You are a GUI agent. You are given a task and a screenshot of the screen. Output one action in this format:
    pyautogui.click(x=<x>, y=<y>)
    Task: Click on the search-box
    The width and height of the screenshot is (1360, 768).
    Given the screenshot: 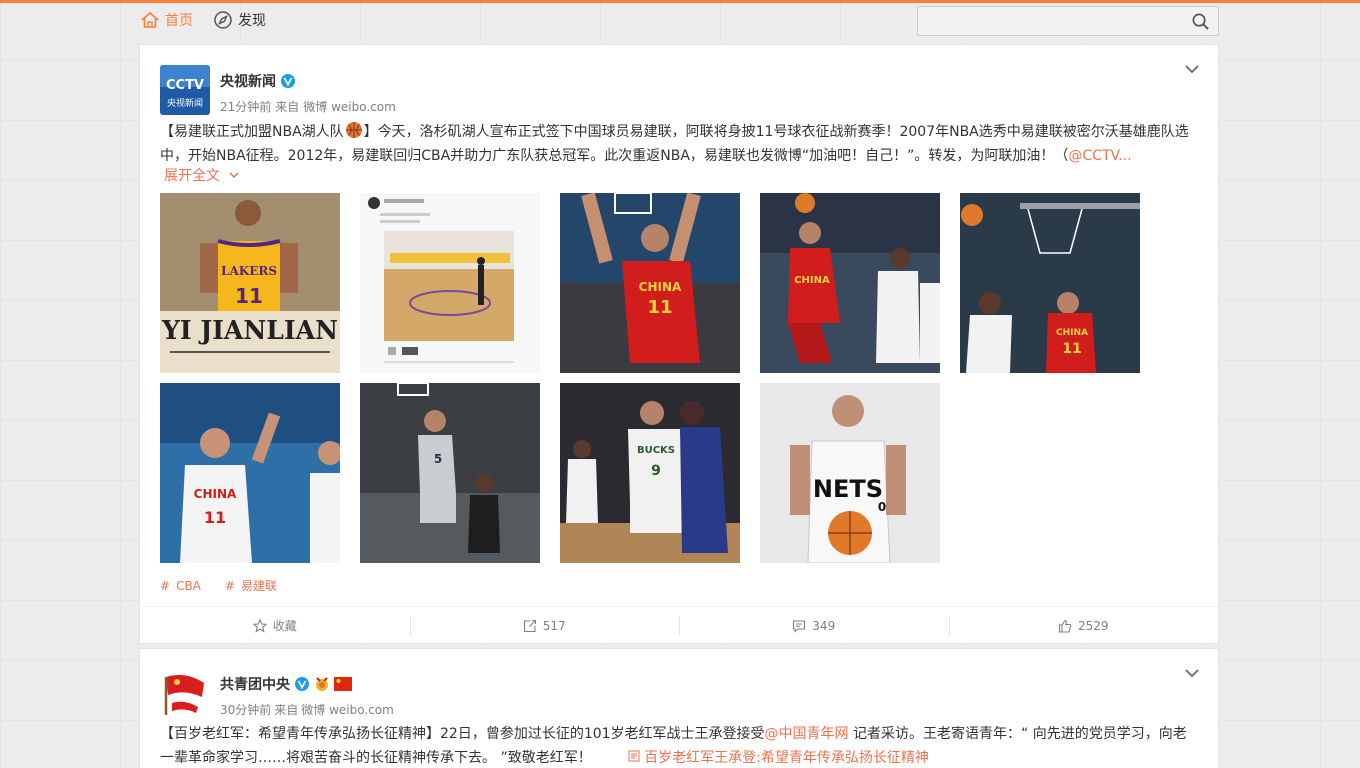 What is the action you would take?
    pyautogui.click(x=1068, y=21)
    